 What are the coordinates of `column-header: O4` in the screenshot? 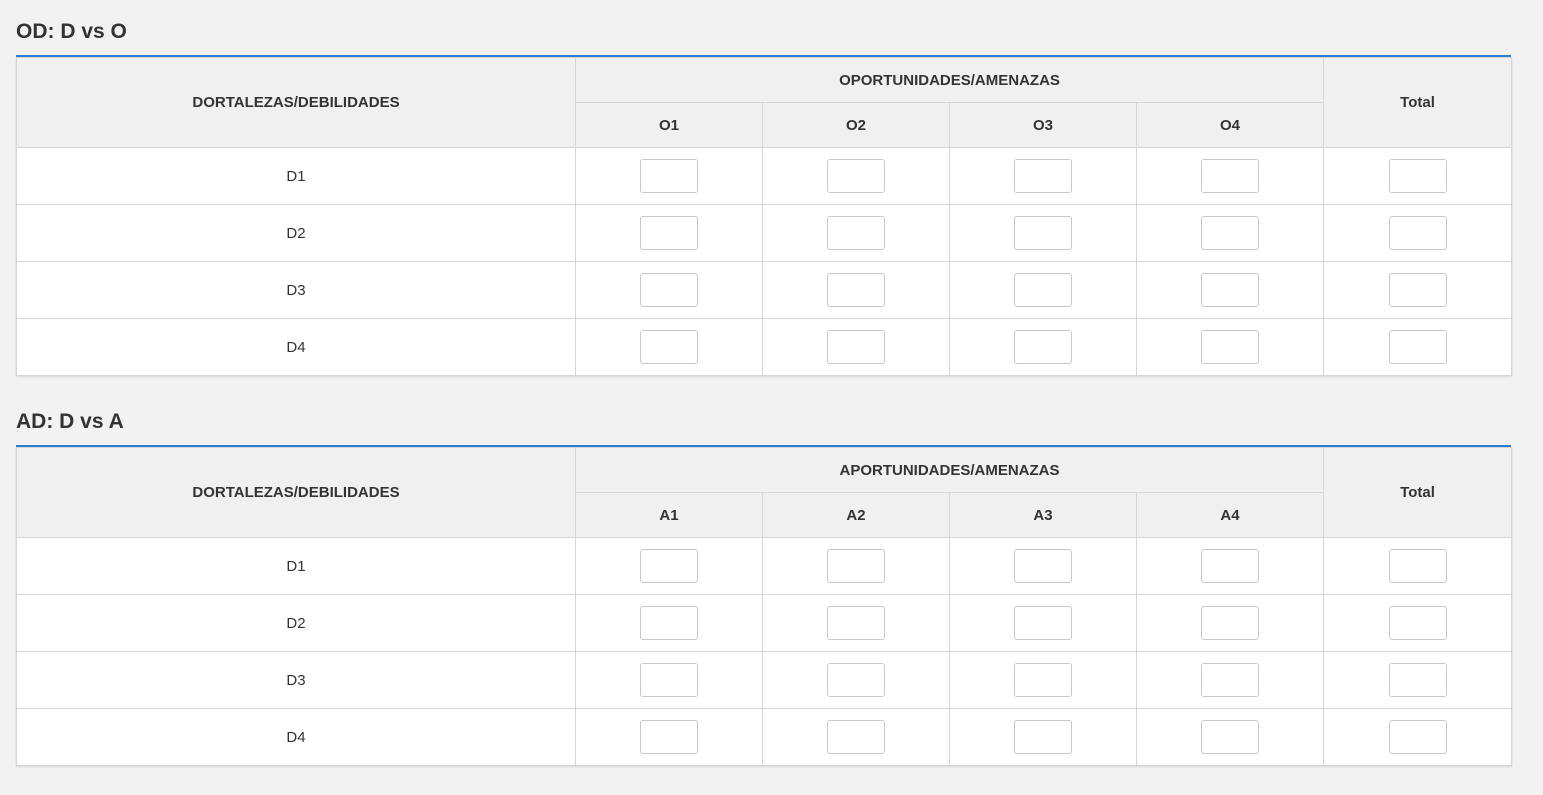 It's located at (1230, 125).